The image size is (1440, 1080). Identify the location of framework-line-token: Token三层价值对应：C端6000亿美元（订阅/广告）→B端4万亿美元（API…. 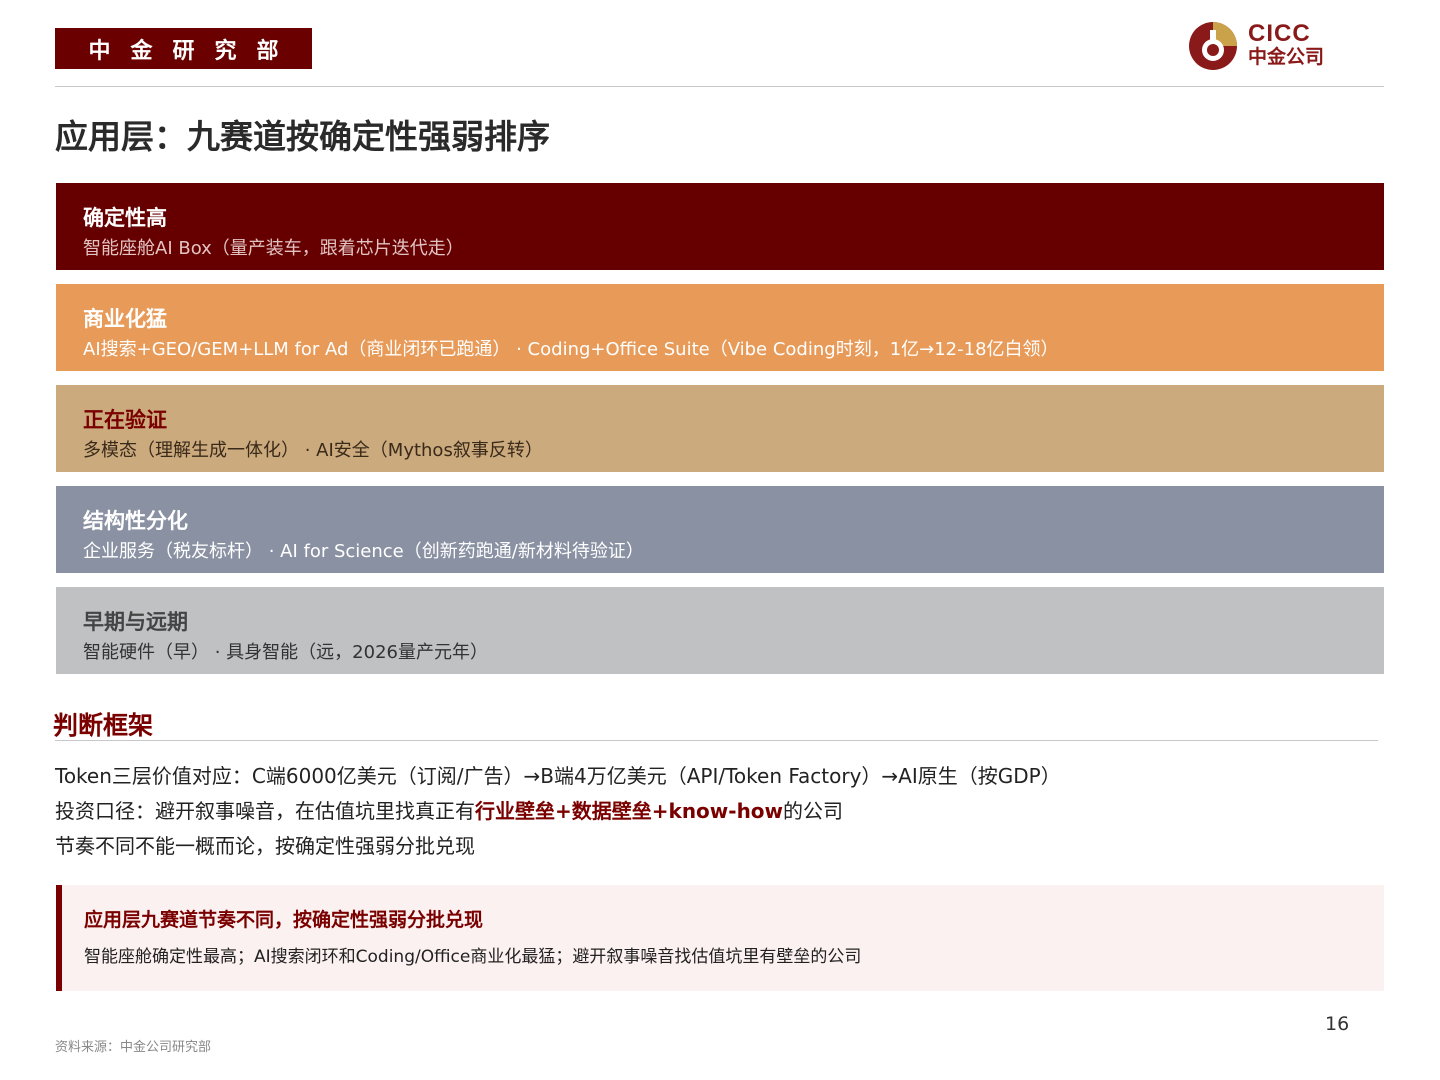
(558, 776).